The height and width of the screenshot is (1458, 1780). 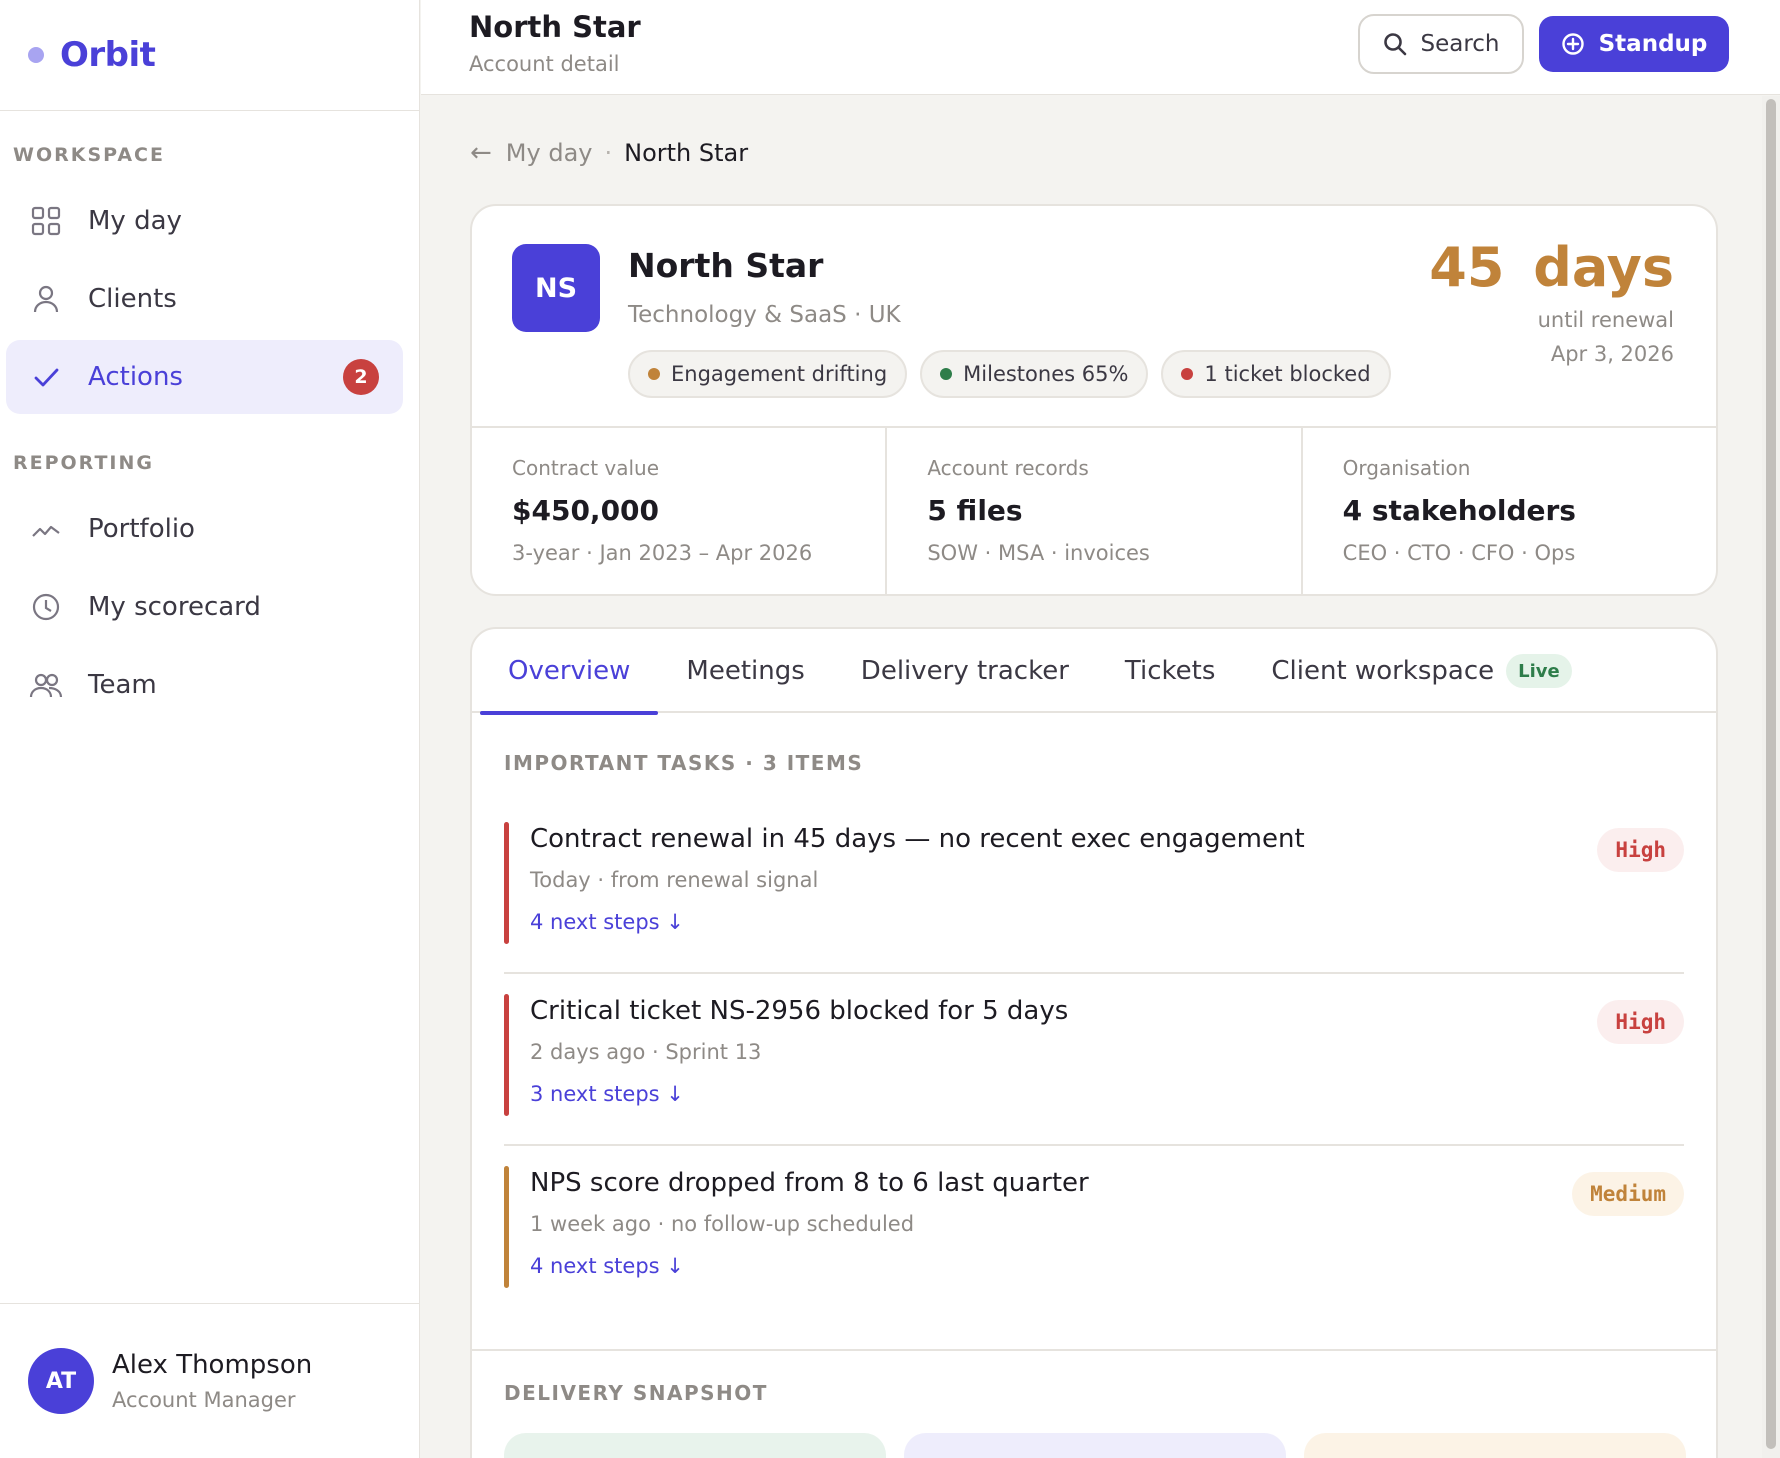 I want to click on breadcrumb: ← My day · North Star, so click(x=609, y=153).